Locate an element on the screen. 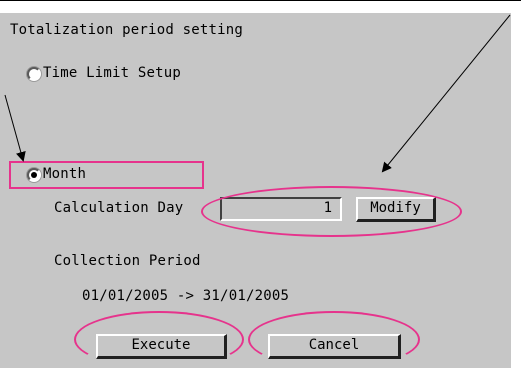  collection-period-range: 01/01/2005 -> 31/01/2005 is located at coordinates (186, 296).